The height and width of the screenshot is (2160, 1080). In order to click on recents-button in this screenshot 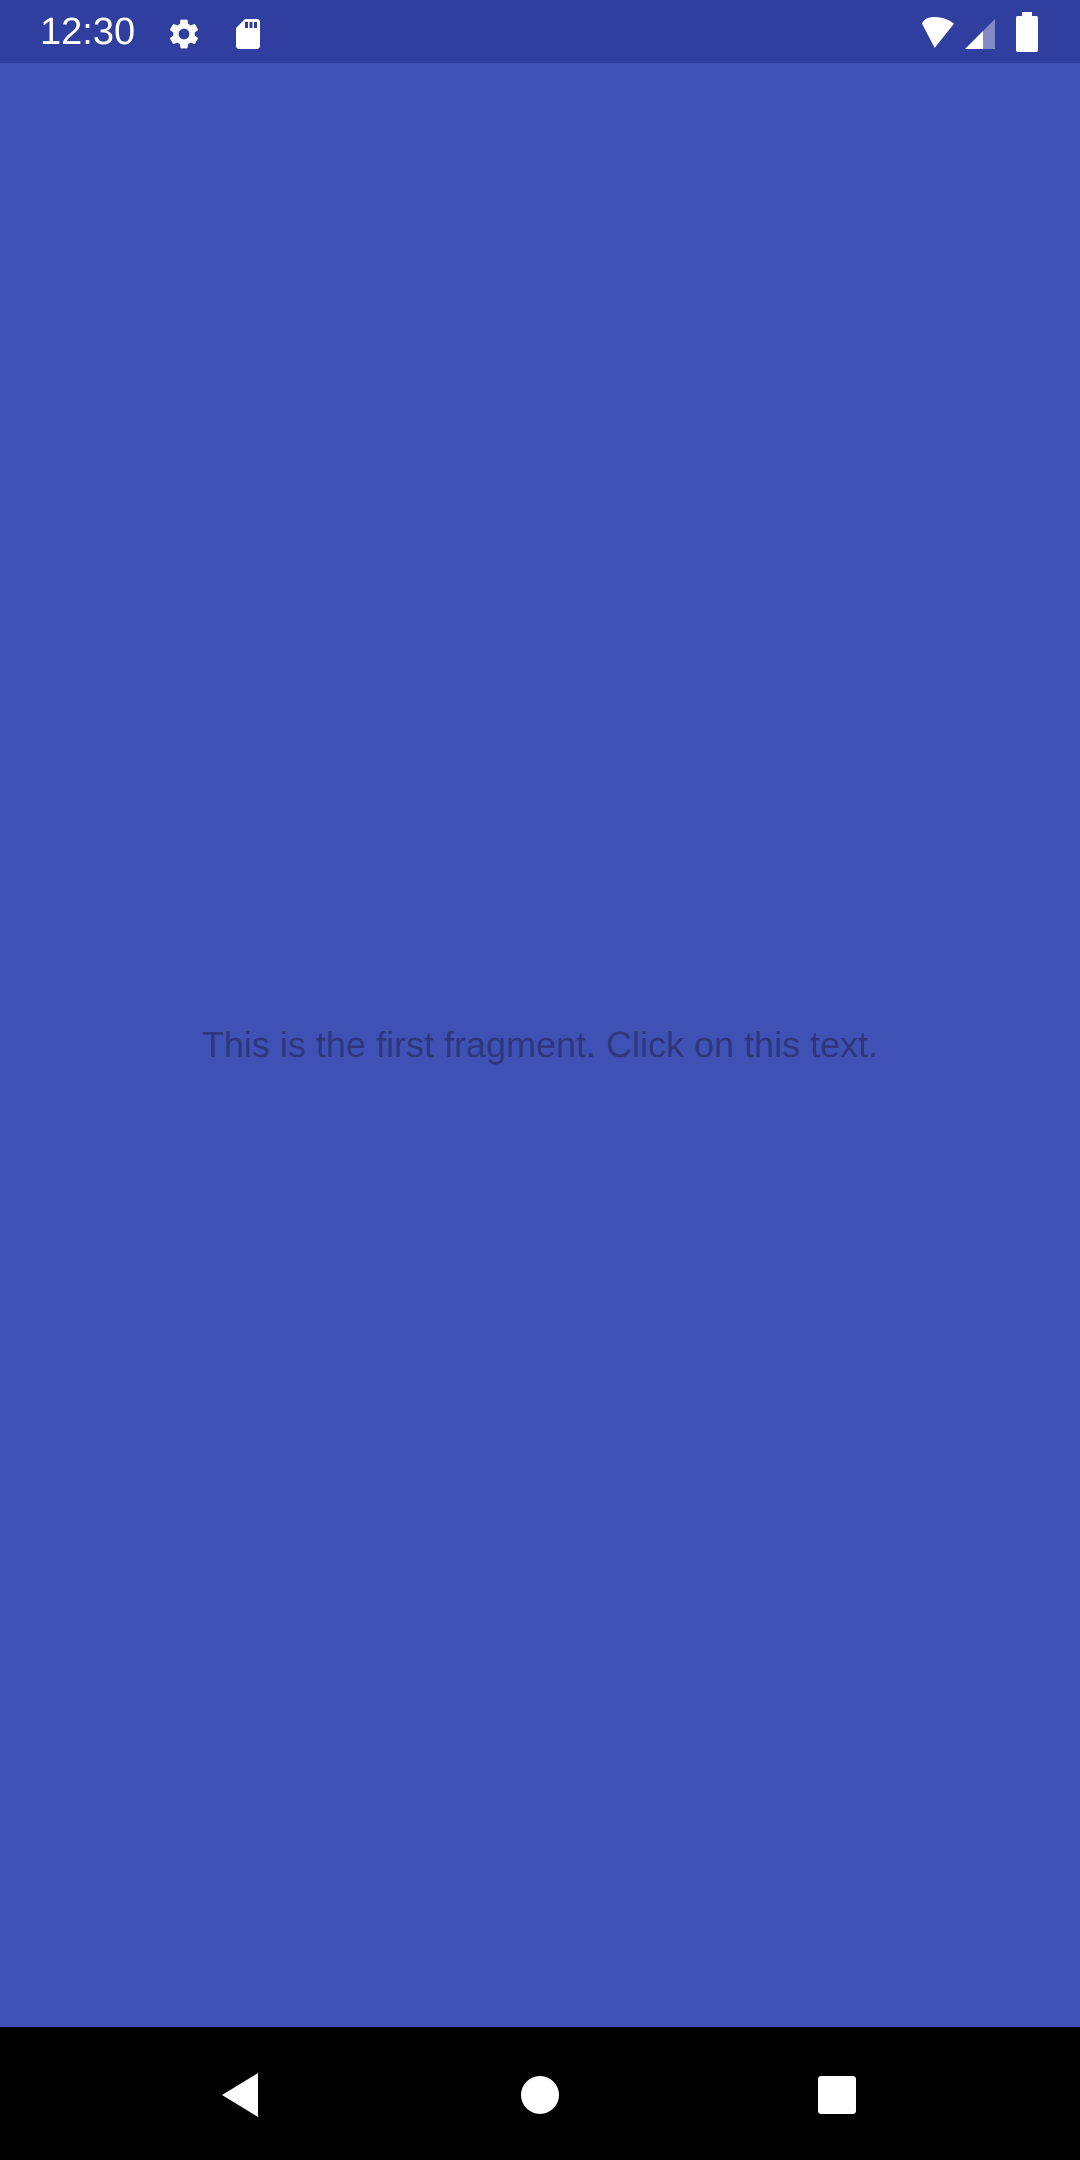, I will do `click(837, 2095)`.